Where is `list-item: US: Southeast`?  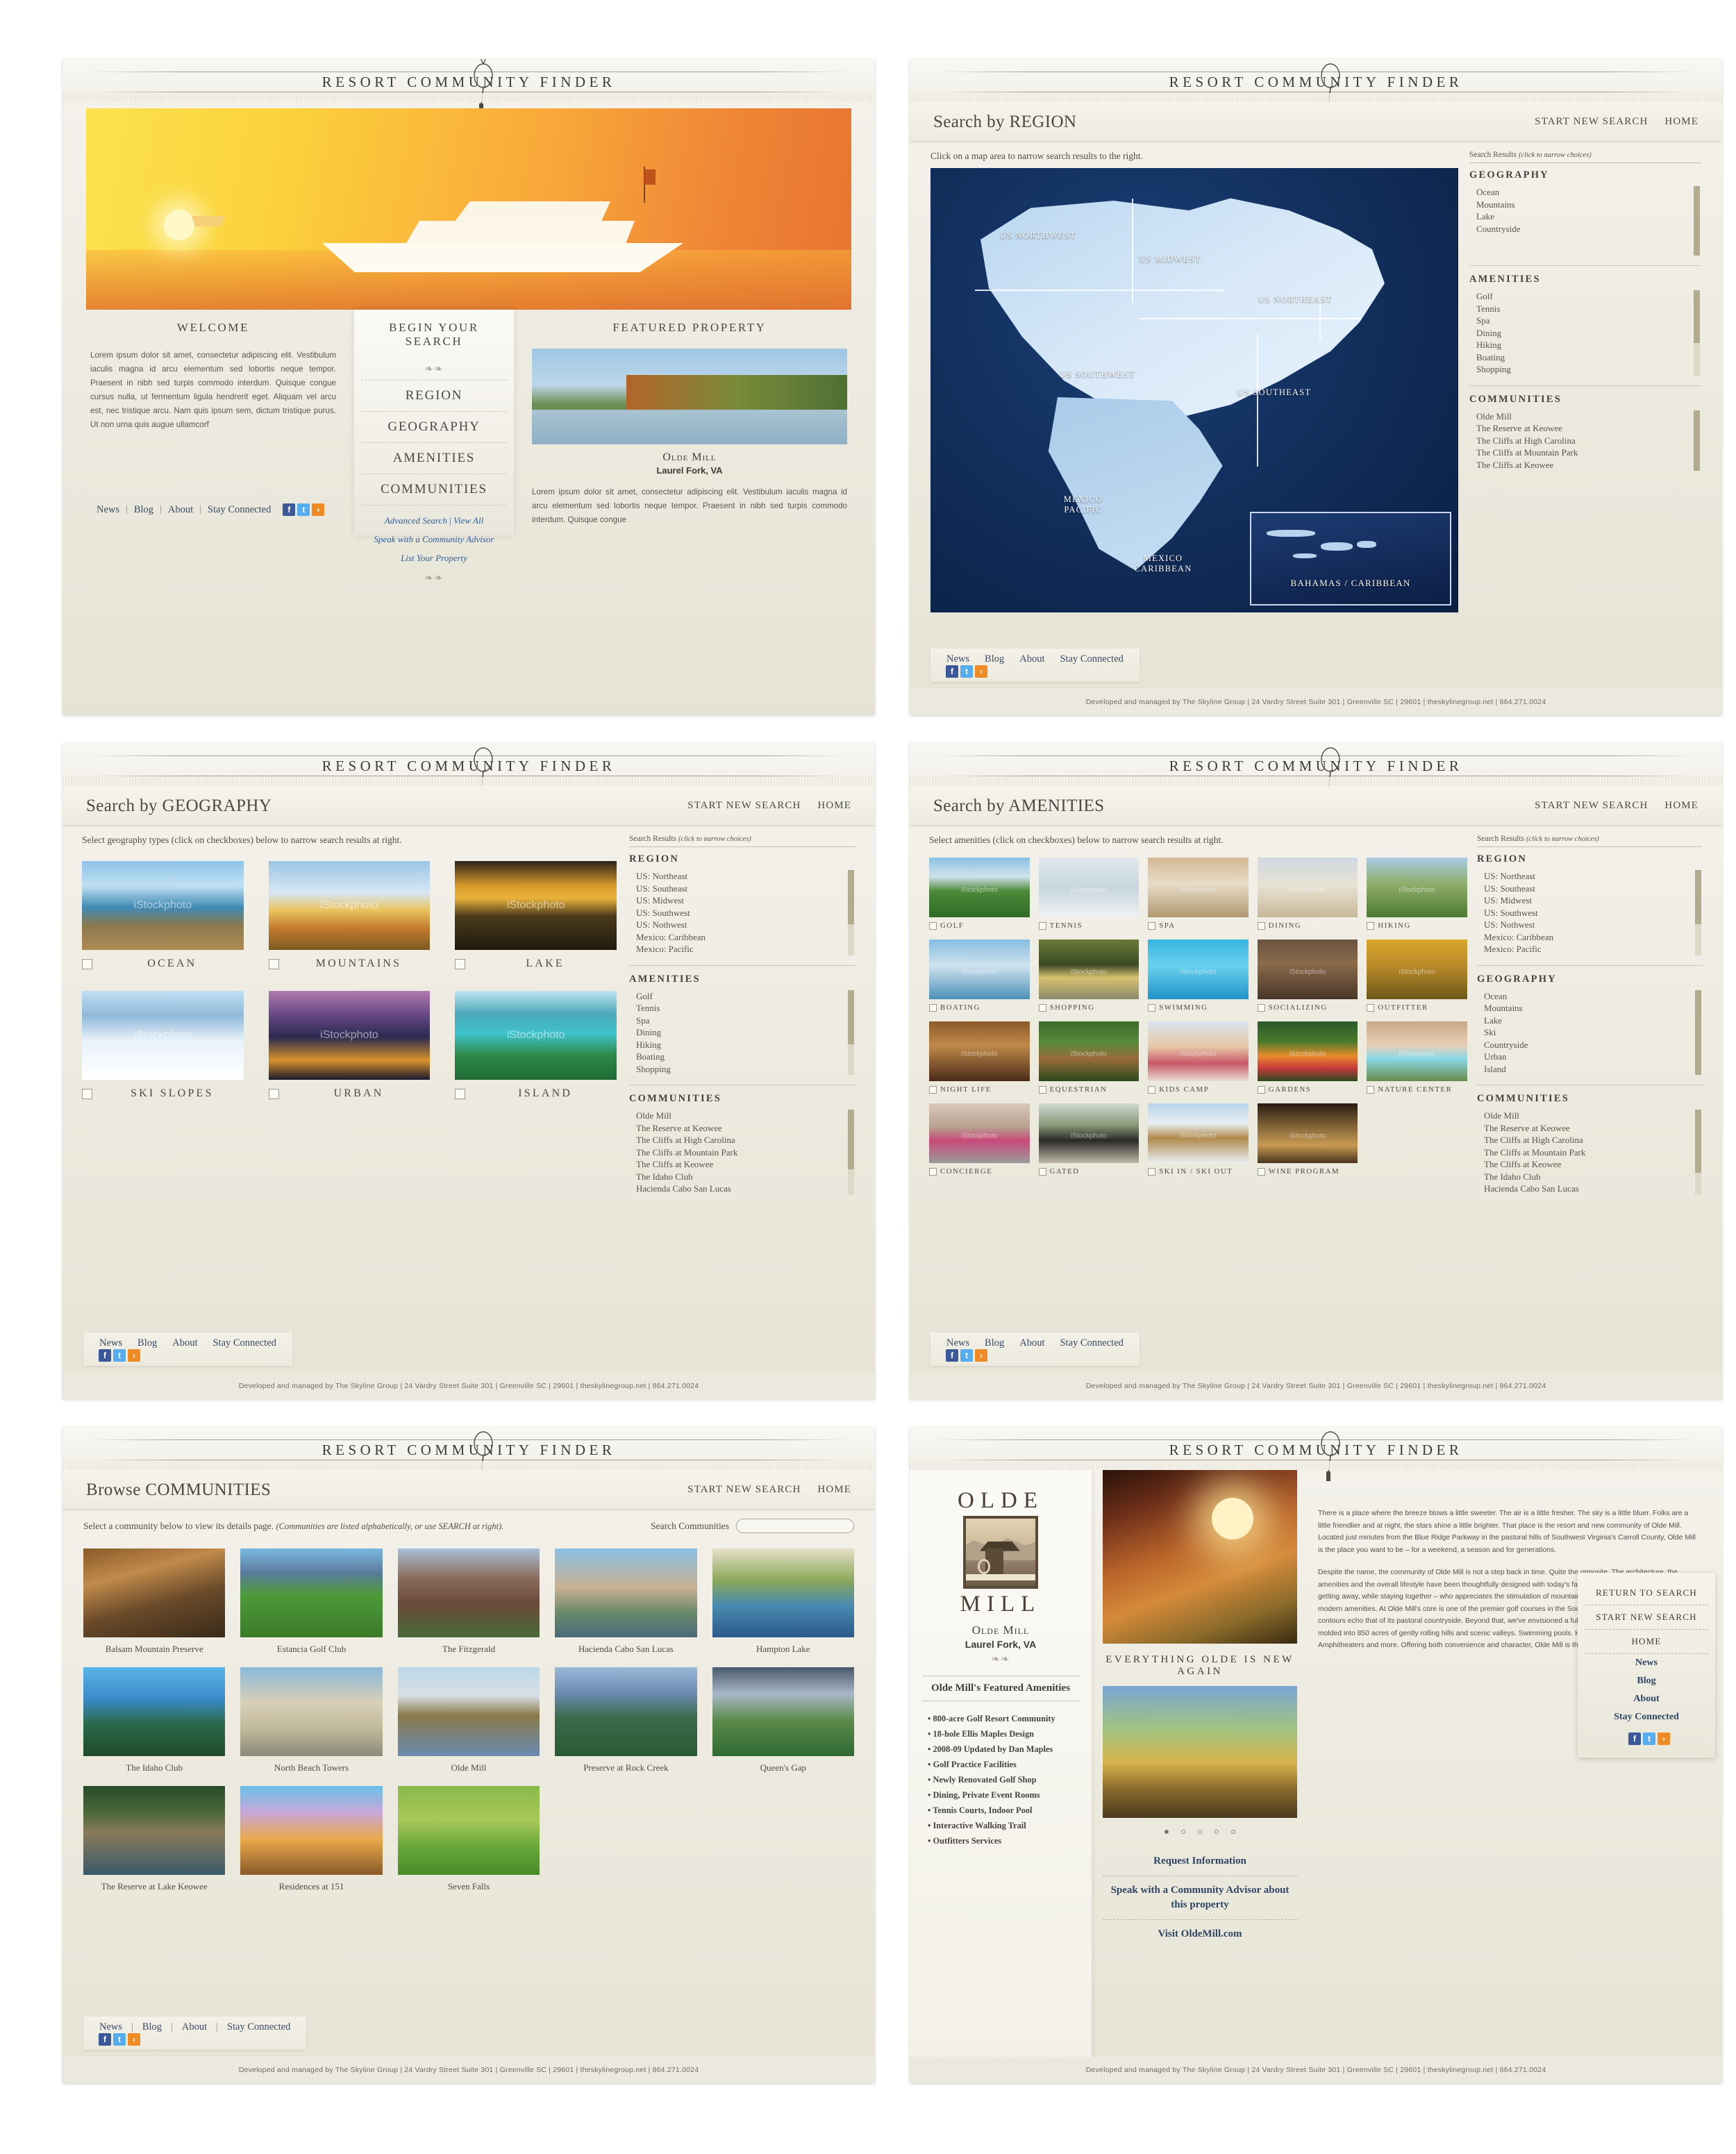
list-item: US: Southeast is located at coordinates (746, 889).